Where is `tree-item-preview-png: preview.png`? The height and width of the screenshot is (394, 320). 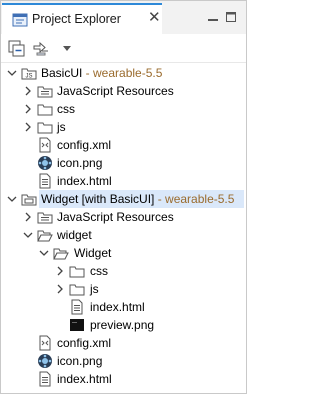
tree-item-preview-png: preview.png is located at coordinates (123, 325).